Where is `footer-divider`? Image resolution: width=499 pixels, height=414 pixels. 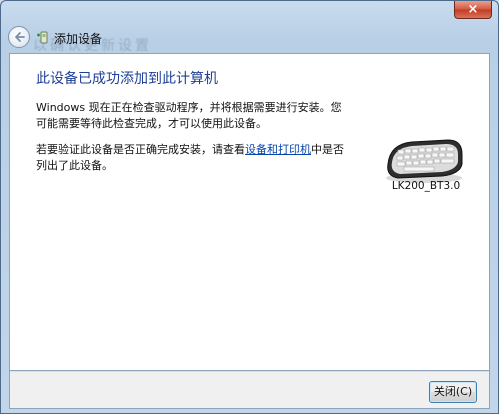 footer-divider is located at coordinates (249, 371).